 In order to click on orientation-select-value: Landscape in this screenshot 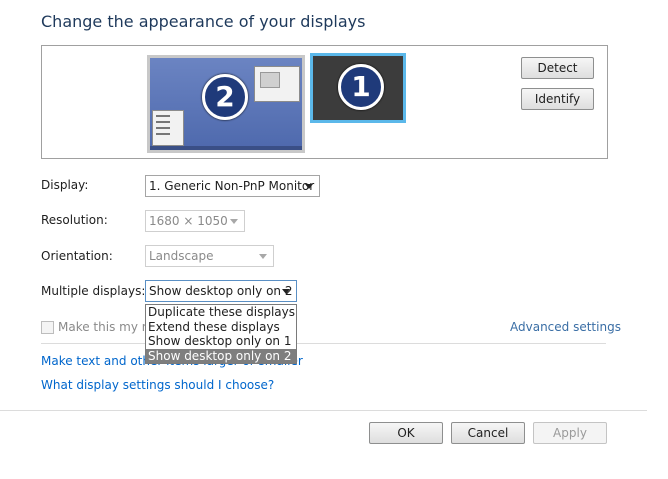, I will do `click(181, 256)`.